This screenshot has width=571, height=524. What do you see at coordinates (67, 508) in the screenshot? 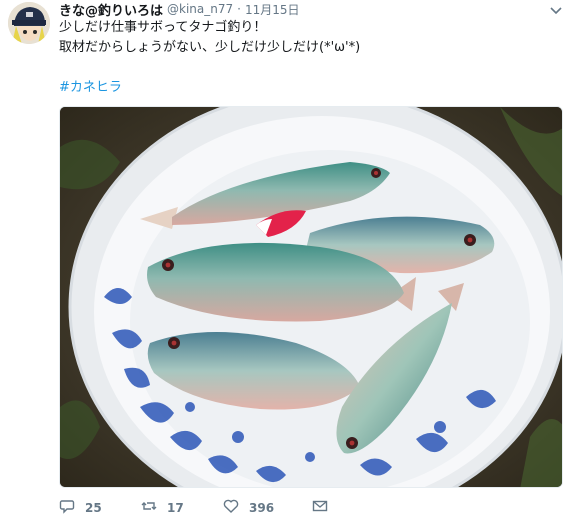
I see `reply-icon` at bounding box center [67, 508].